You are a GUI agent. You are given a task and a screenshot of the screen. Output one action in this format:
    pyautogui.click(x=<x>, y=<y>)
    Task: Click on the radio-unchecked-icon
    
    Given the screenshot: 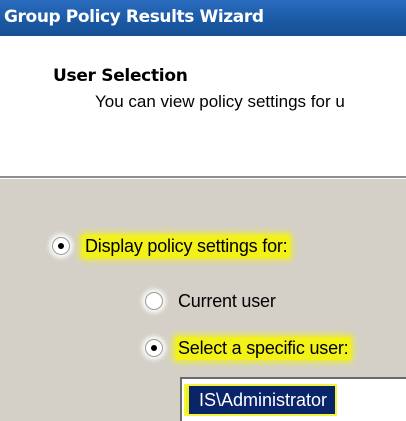 What is the action you would take?
    pyautogui.click(x=154, y=301)
    